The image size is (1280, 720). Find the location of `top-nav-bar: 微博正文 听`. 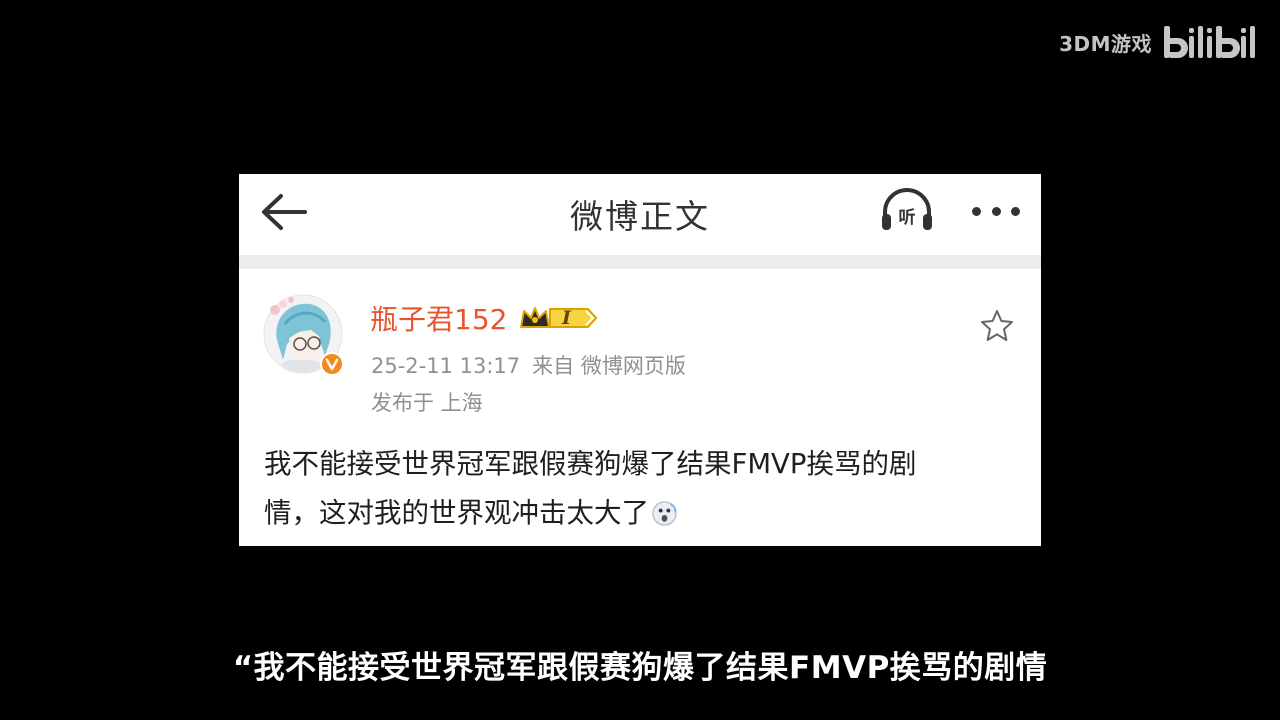

top-nav-bar: 微博正文 听 is located at coordinates (640, 214).